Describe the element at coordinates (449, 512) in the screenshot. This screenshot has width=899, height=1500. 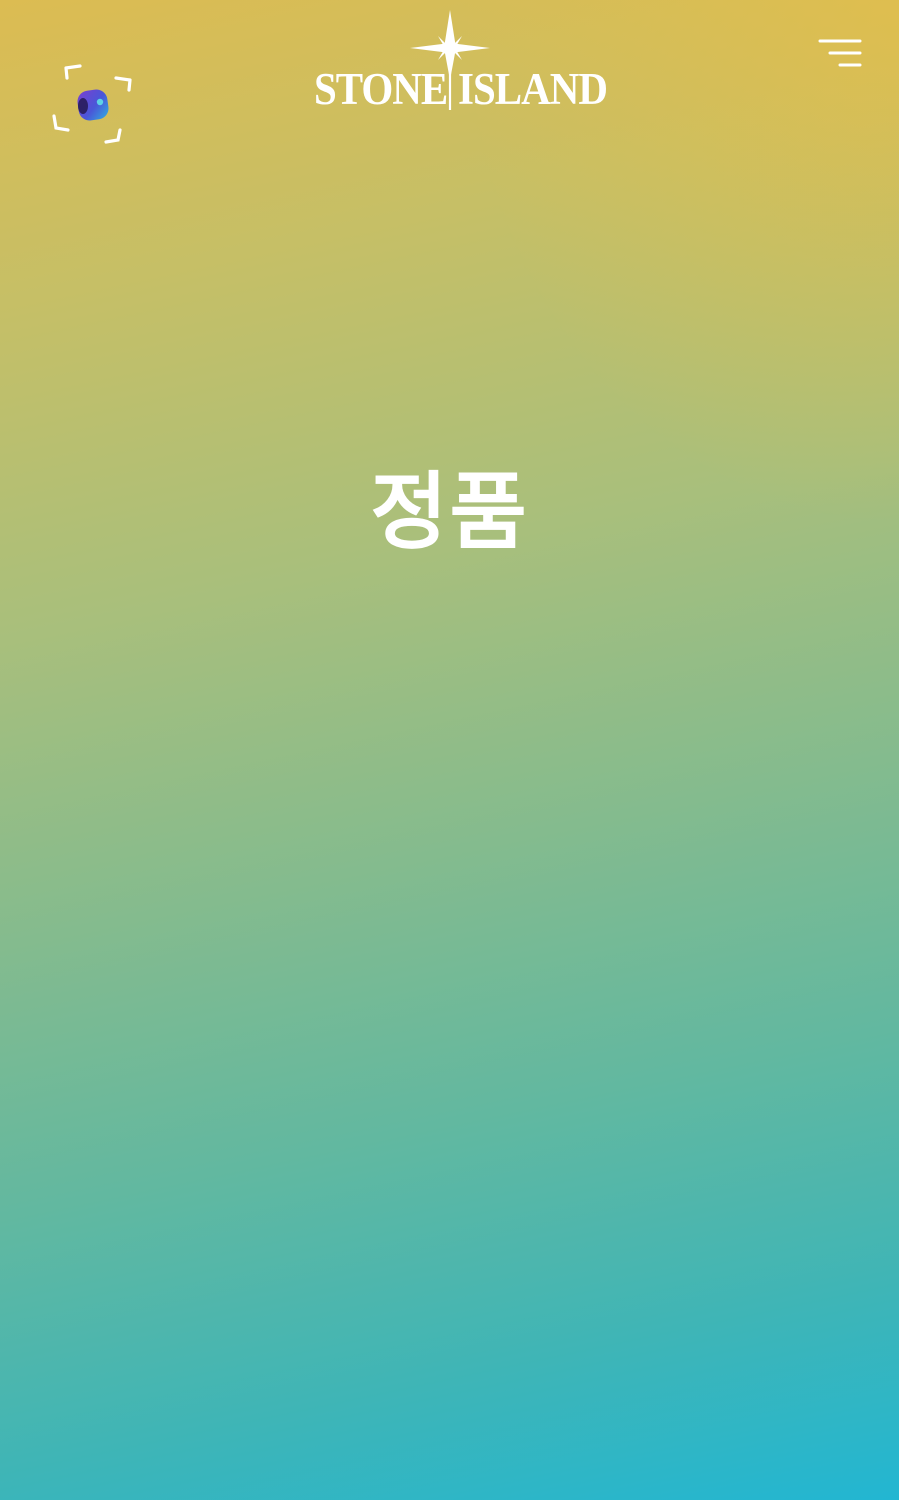
I see `page-title: 정품` at that location.